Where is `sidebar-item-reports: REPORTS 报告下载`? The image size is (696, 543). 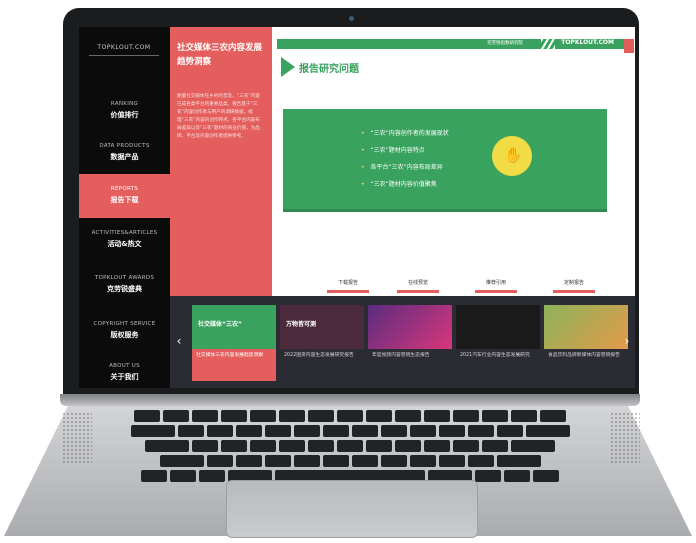
sidebar-item-reports: REPORTS 报告下载 is located at coordinates (124, 196).